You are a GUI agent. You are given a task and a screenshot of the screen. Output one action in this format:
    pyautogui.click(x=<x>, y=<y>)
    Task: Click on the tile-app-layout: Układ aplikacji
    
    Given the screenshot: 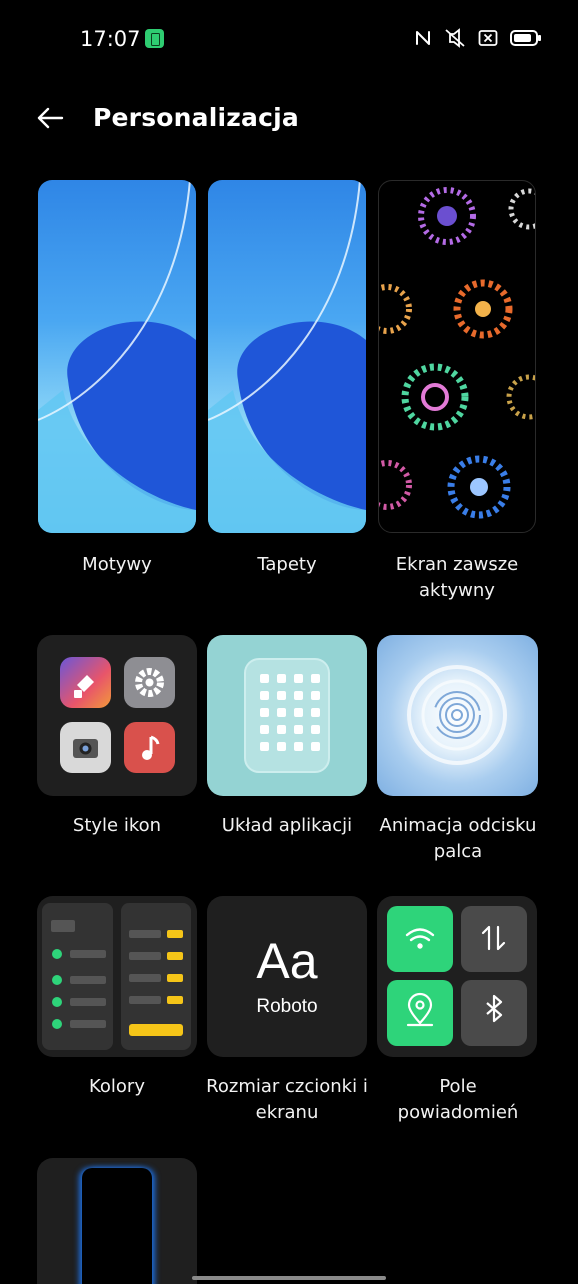 What is the action you would take?
    pyautogui.click(x=287, y=750)
    